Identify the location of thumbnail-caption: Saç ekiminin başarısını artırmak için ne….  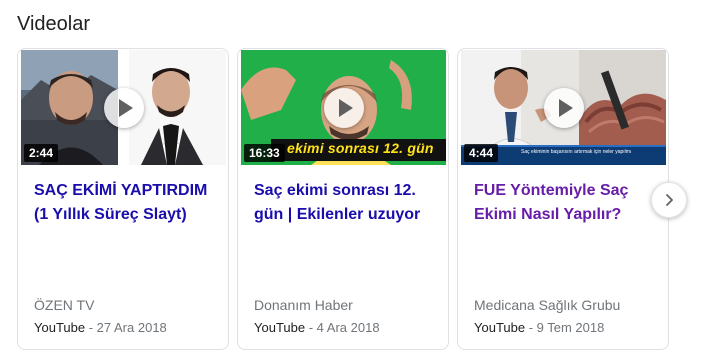
(576, 152).